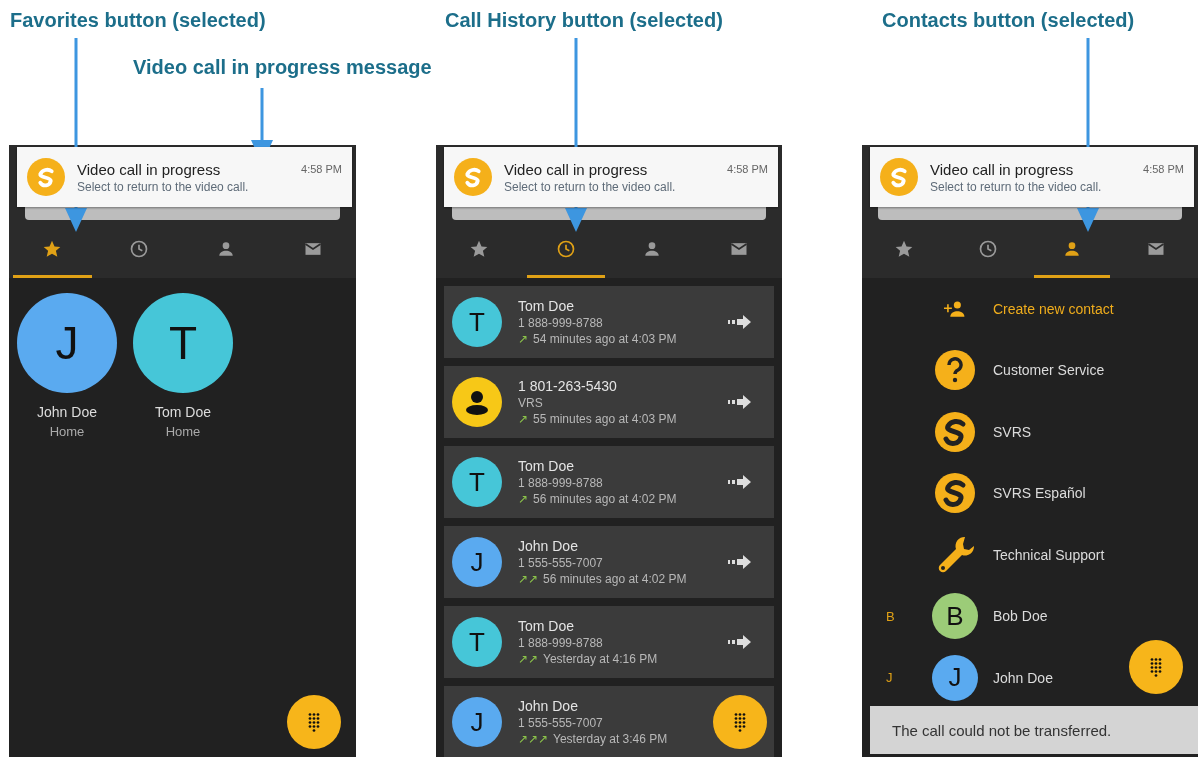  I want to click on call-card: J John Doe 1 555-555-7007 ↗↗↗ Yesterday at 3:46 PM, so click(609, 721).